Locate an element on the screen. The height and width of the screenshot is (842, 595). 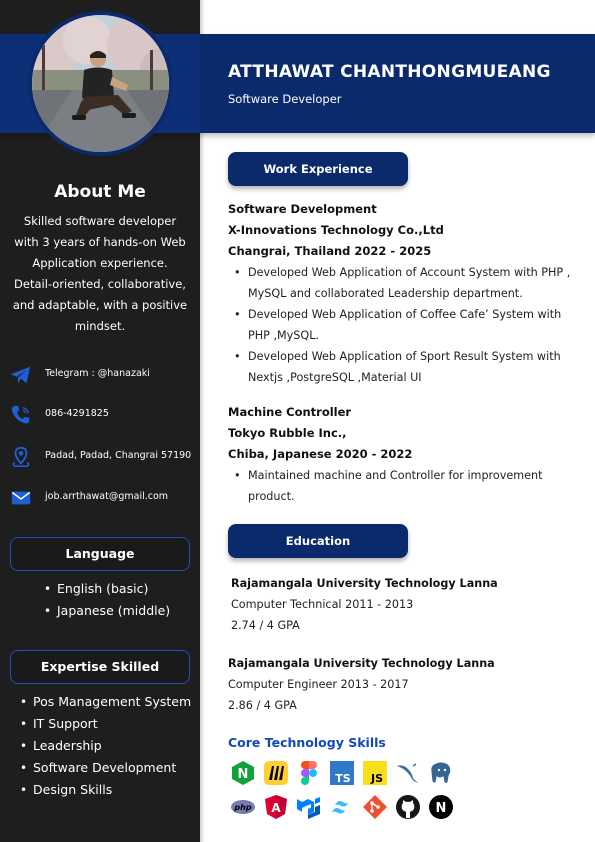
expertise-item: IT Support is located at coordinates (105, 724).